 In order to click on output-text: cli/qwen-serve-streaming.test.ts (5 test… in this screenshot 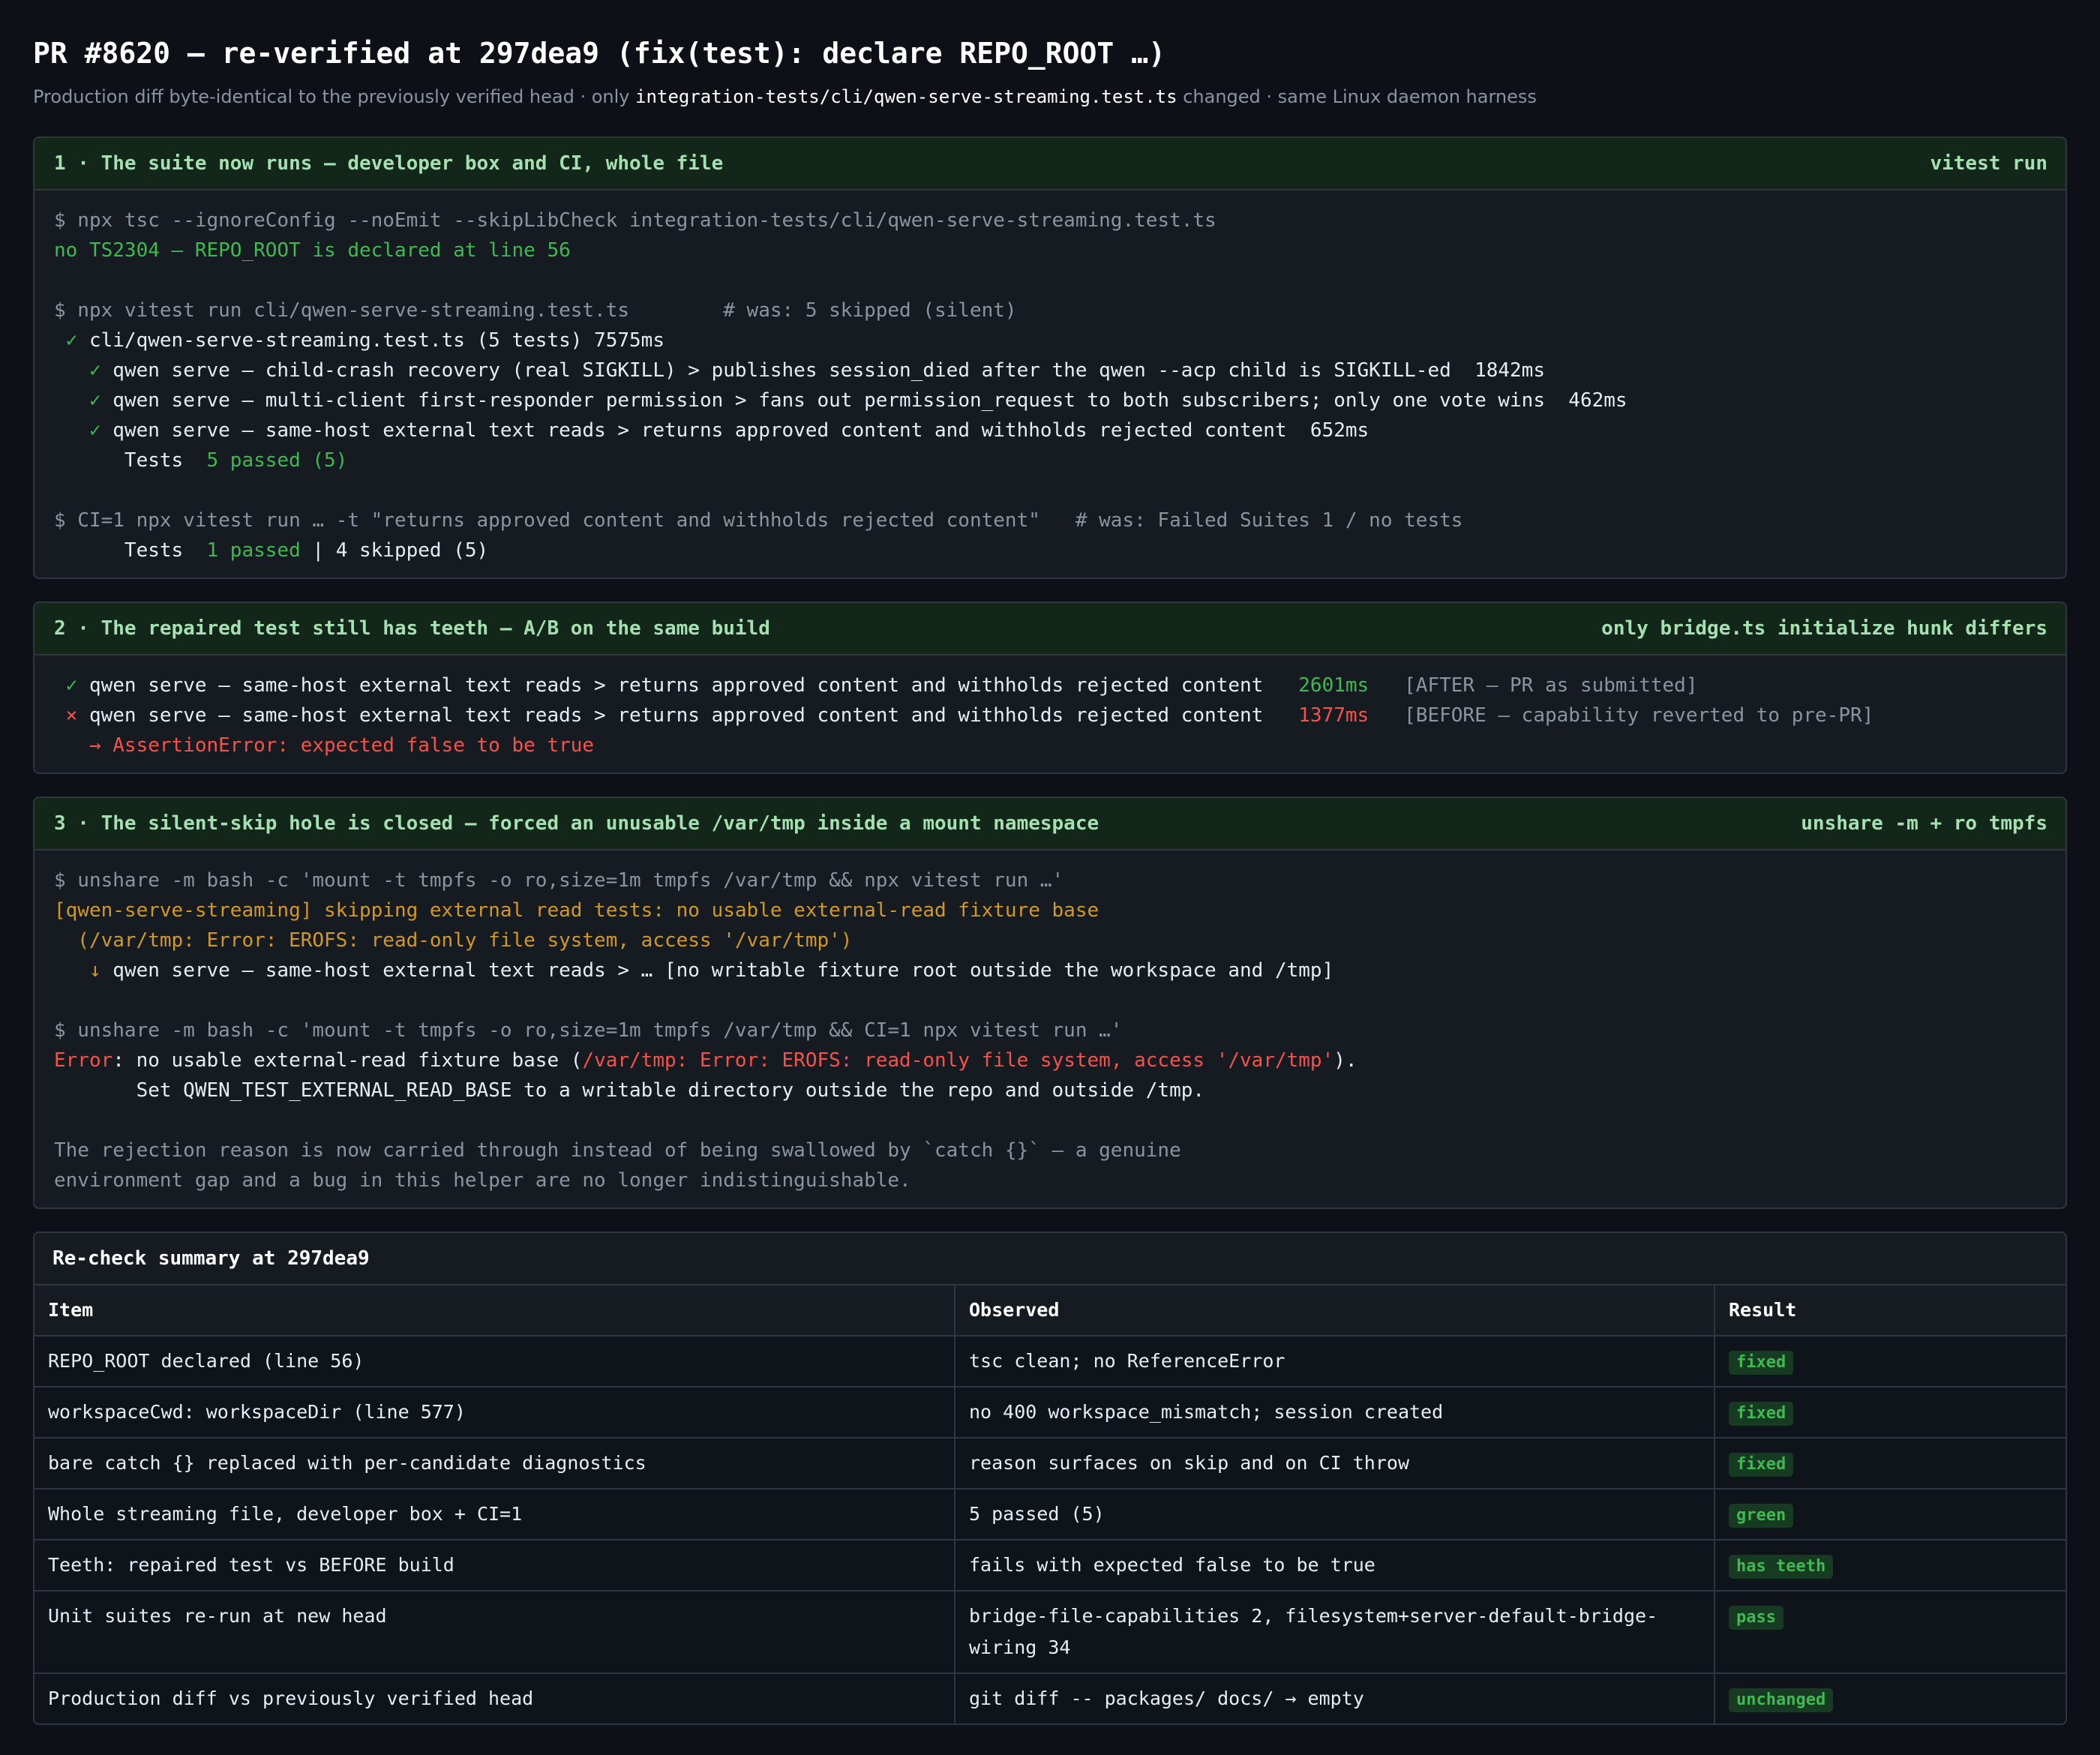, I will do `click(376, 340)`.